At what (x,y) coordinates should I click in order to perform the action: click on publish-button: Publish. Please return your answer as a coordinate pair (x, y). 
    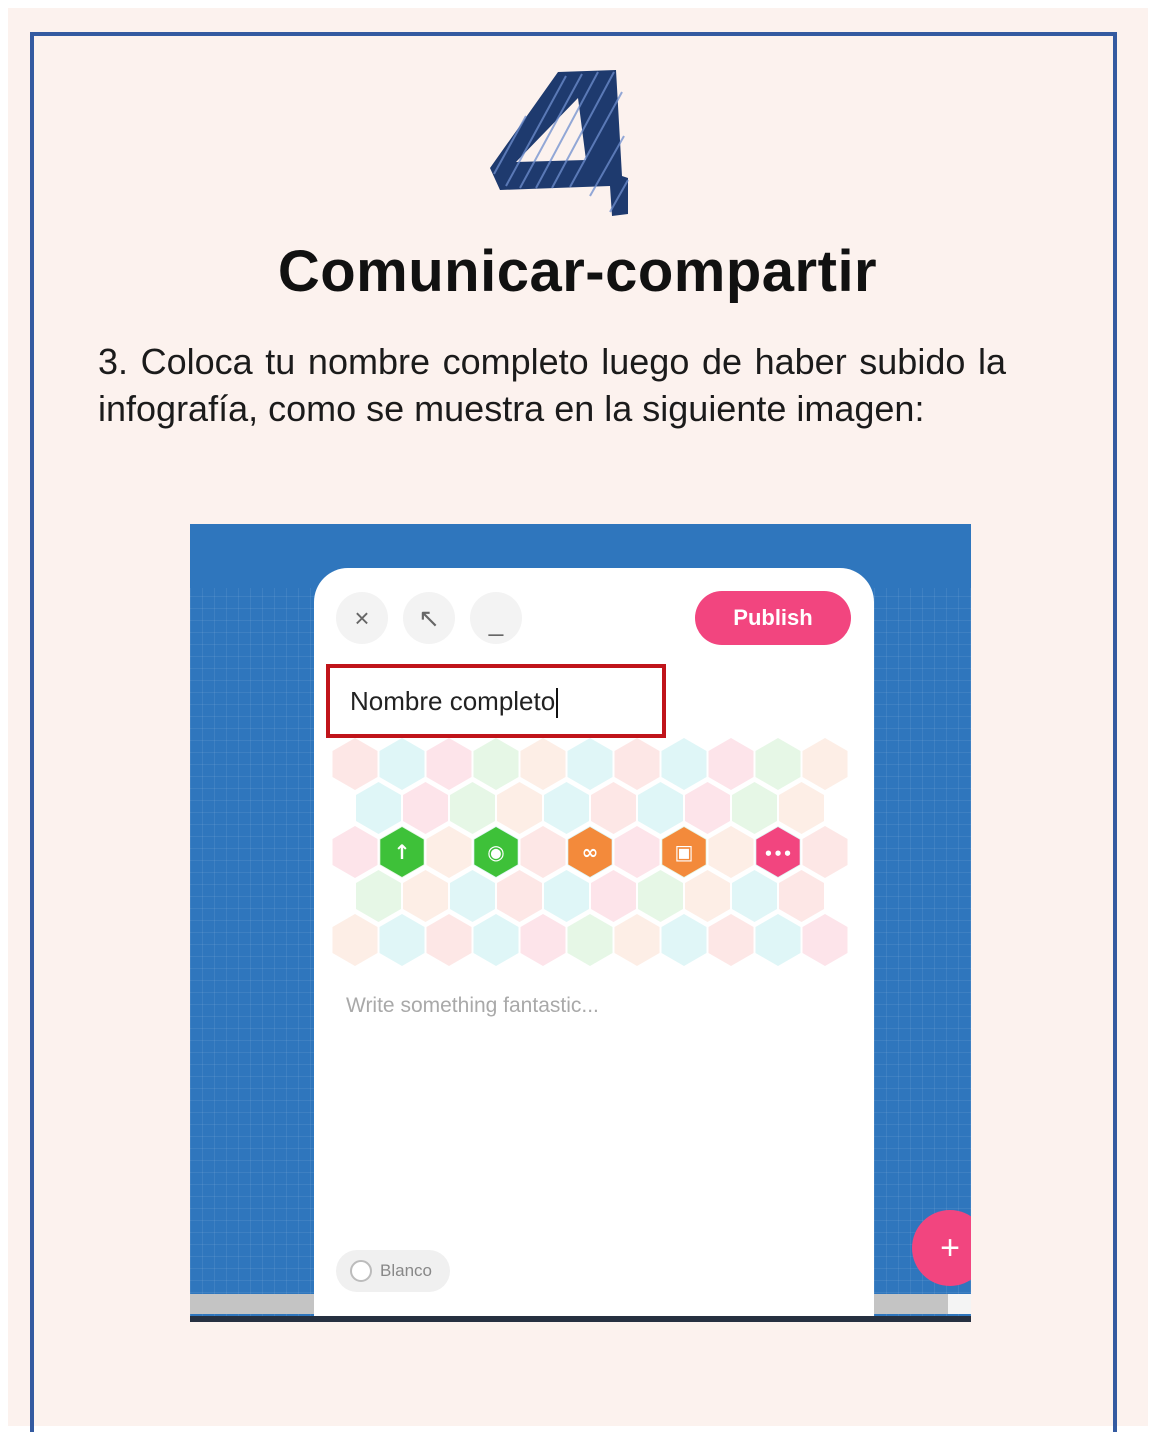
    Looking at the image, I should click on (773, 618).